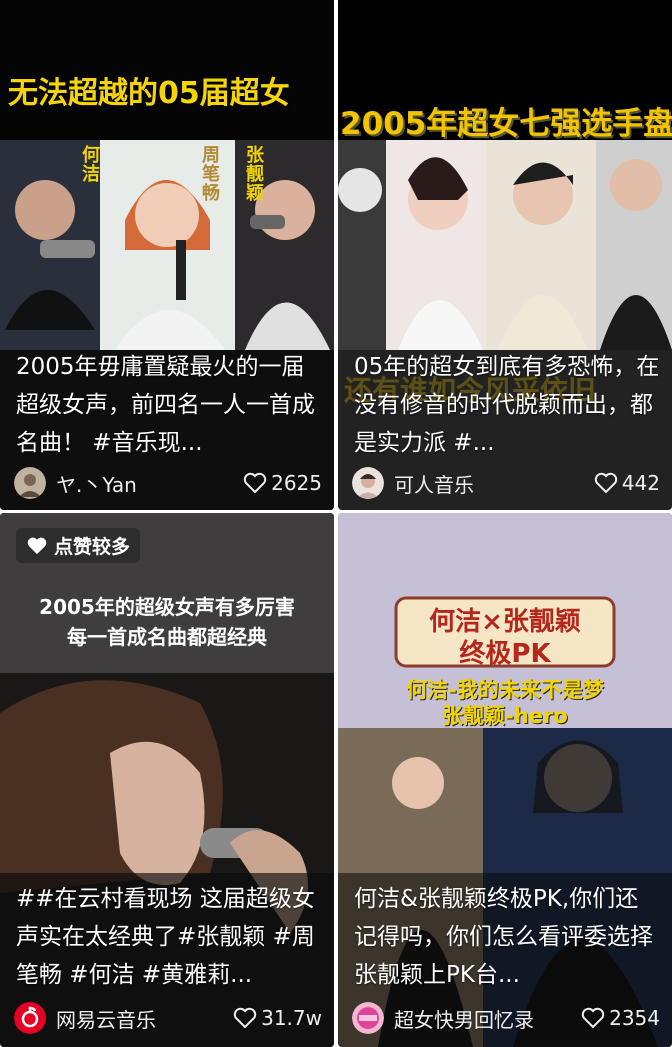 Image resolution: width=672 pixels, height=1047 pixels. I want to click on heart-filled-icon, so click(37, 545).